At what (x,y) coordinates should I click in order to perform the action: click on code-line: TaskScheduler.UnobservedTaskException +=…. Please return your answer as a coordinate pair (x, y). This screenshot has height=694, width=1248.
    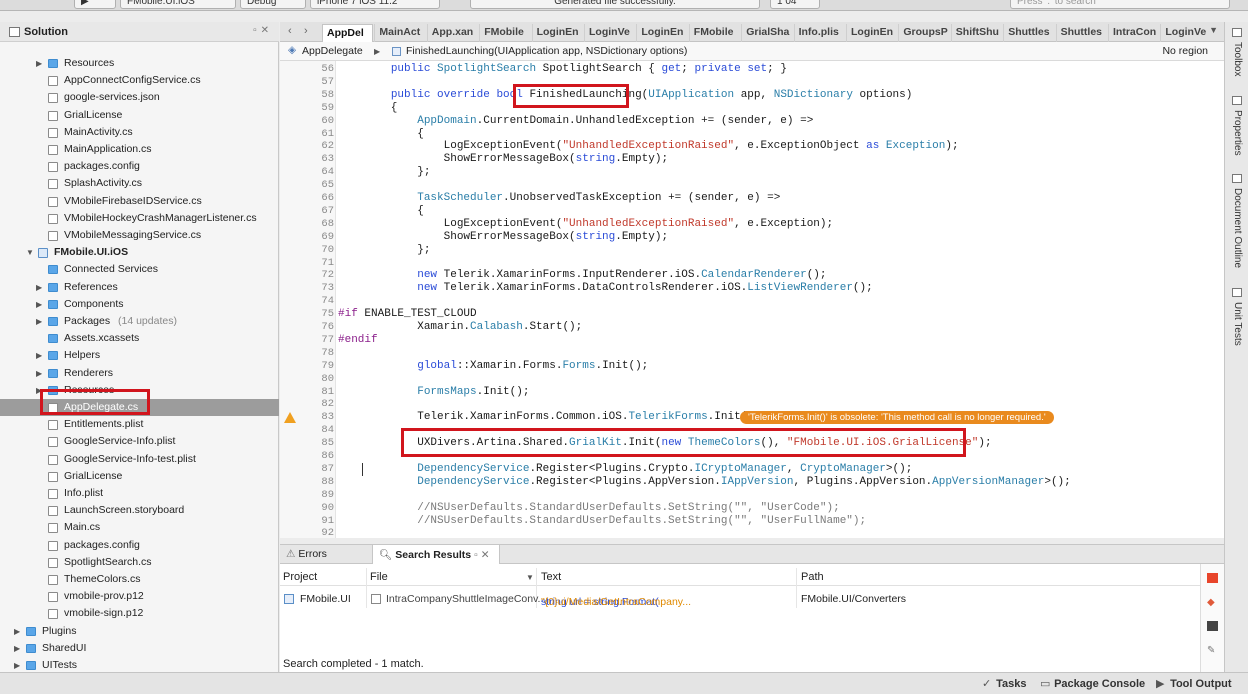
    Looking at the image, I should click on (559, 198).